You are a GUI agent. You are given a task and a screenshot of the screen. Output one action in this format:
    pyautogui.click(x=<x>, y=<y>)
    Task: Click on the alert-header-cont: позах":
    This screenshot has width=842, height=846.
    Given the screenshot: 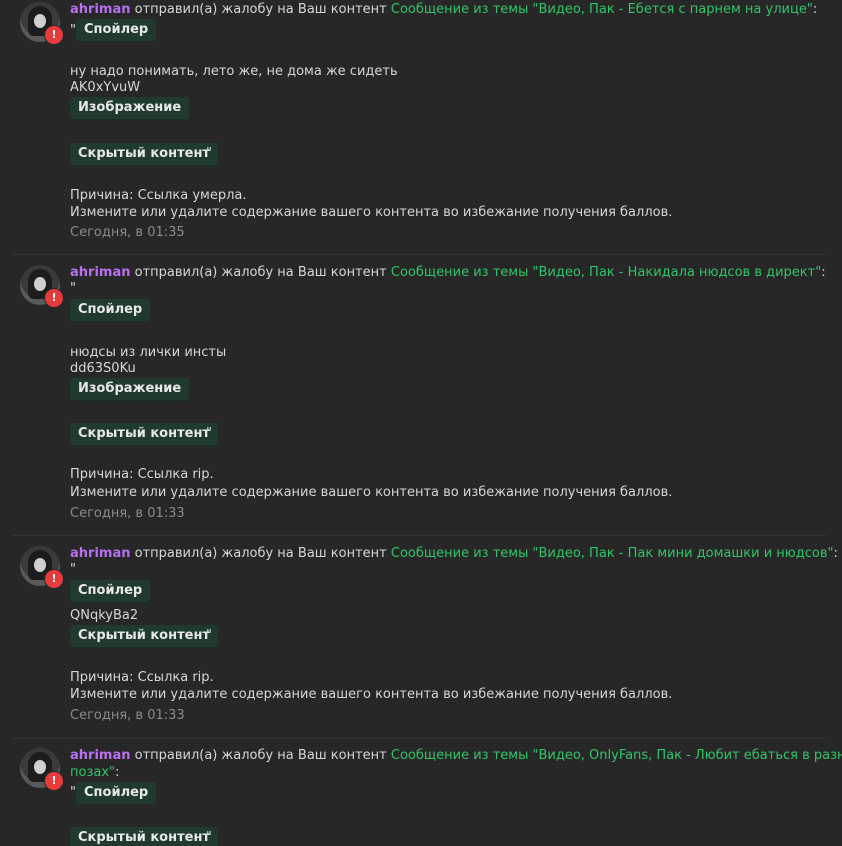 What is the action you would take?
    pyautogui.click(x=94, y=773)
    